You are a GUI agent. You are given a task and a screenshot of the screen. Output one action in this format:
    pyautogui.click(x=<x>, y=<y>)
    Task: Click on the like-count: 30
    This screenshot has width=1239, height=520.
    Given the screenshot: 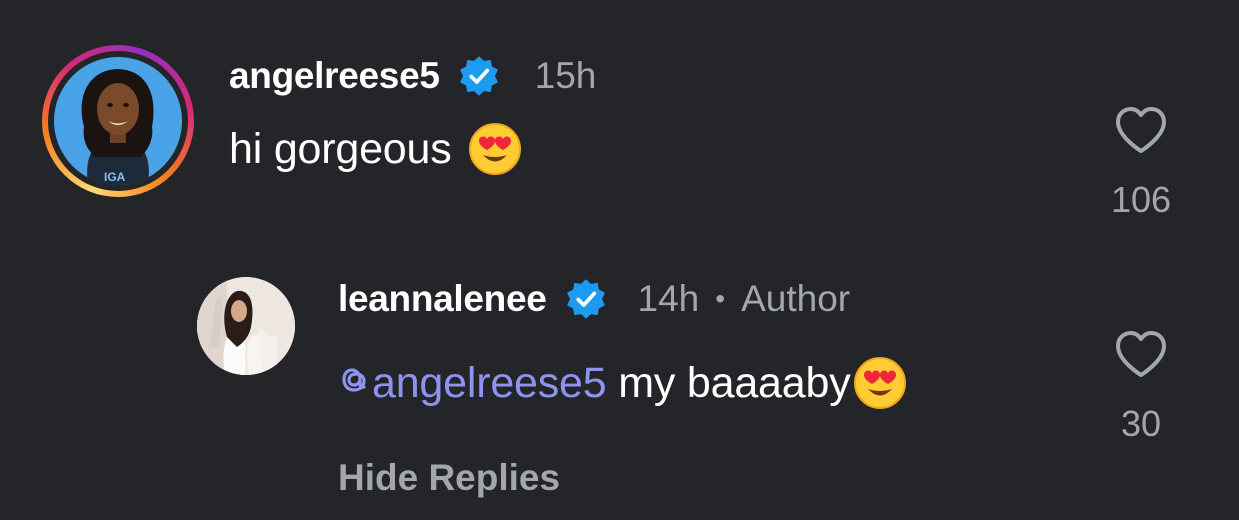 What is the action you would take?
    pyautogui.click(x=1141, y=423)
    